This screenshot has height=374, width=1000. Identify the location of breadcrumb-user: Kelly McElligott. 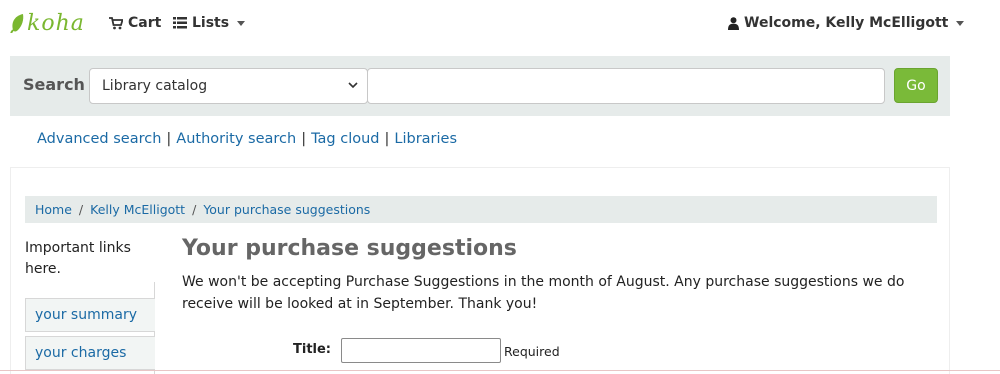
(137, 209).